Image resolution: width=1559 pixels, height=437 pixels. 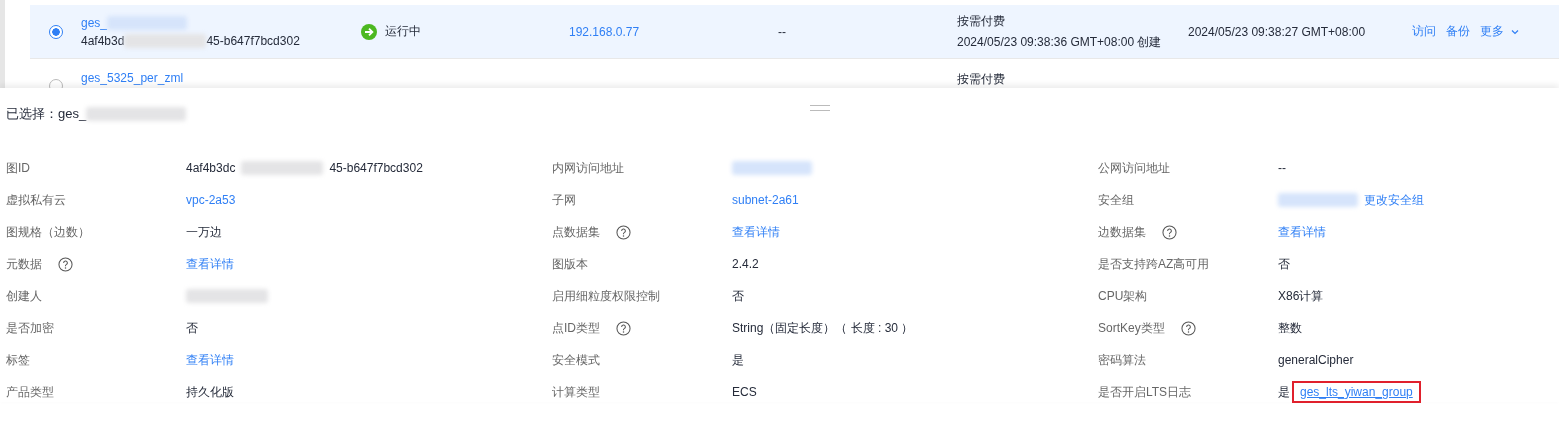 What do you see at coordinates (1131, 328) in the screenshot?
I see `field-label: SortKey类型` at bounding box center [1131, 328].